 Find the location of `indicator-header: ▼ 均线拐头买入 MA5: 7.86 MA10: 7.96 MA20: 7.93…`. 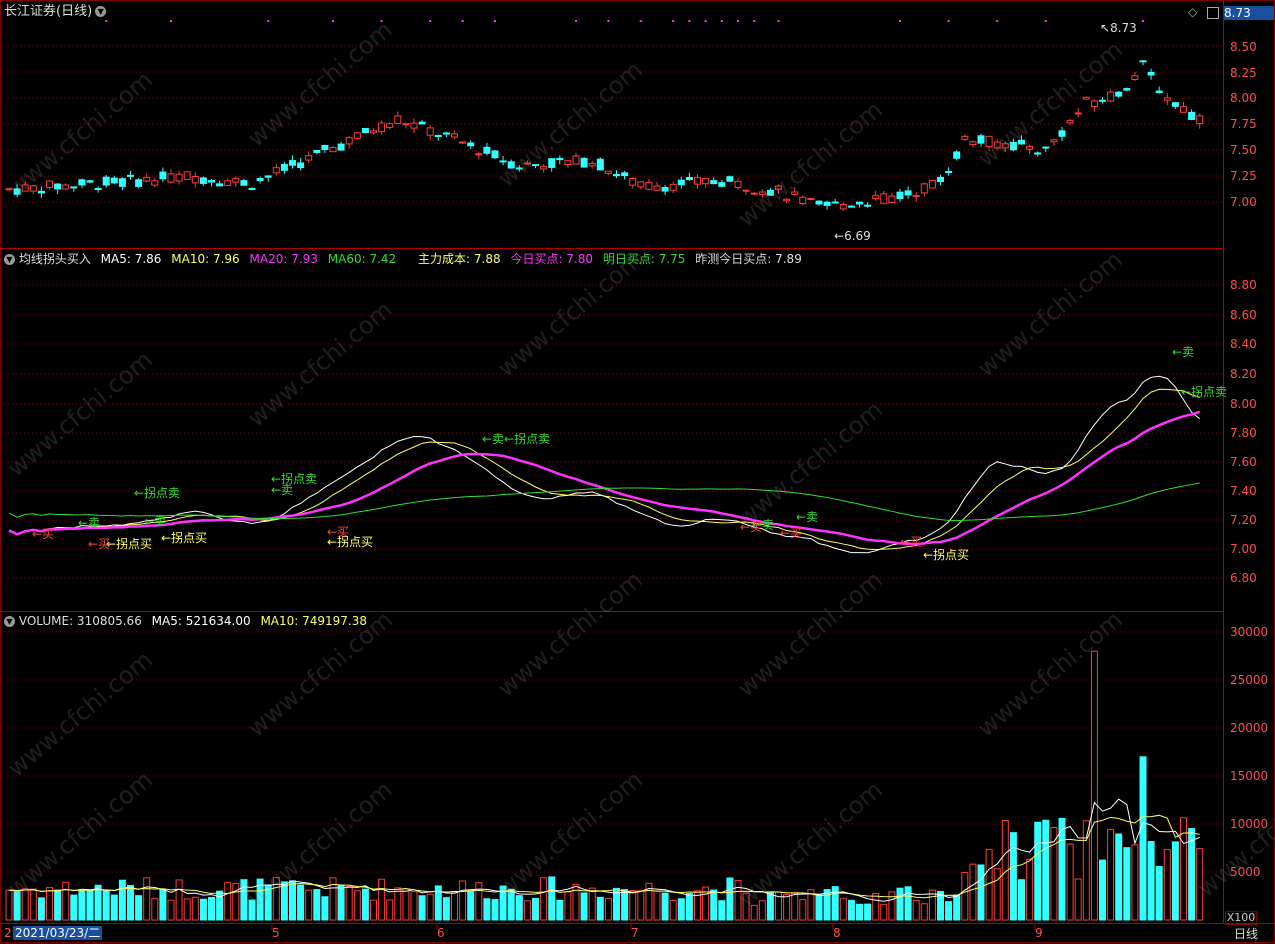

indicator-header: ▼ 均线拐头买入 MA5: 7.86 MA10: 7.96 MA20: 7.93… is located at coordinates (403, 259).